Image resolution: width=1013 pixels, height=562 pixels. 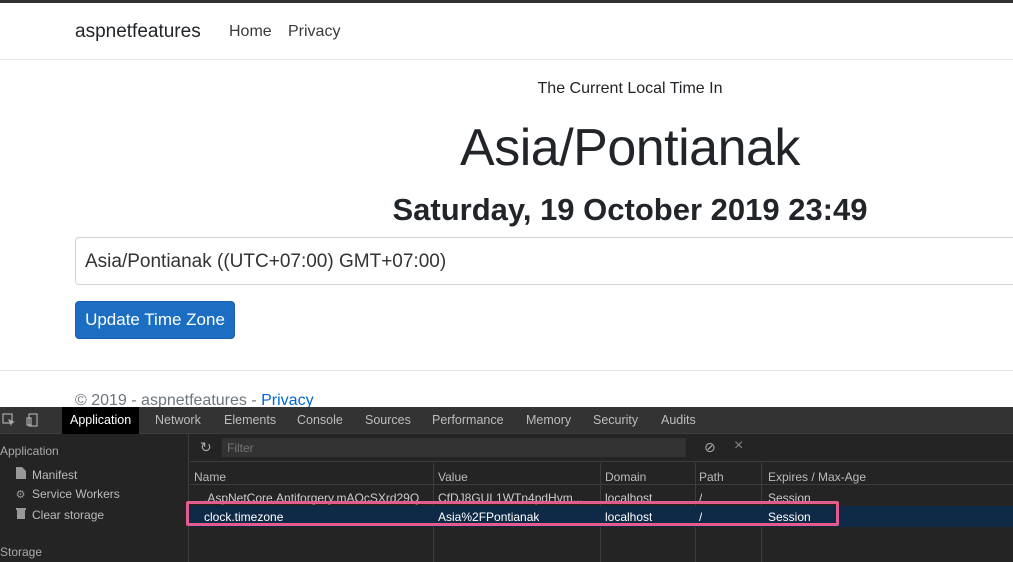 I want to click on sidebar-heading-storage: Storage, so click(x=21, y=552).